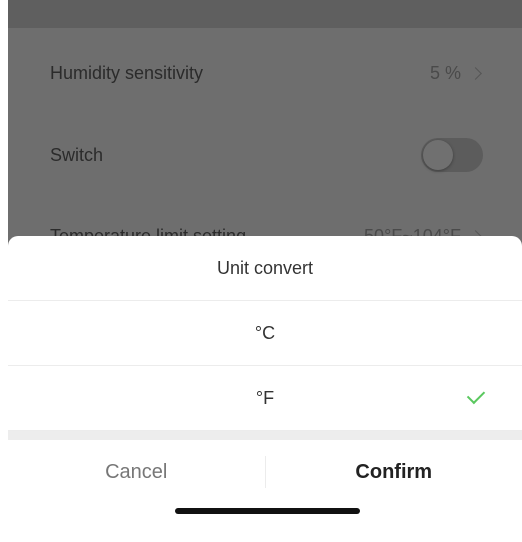 This screenshot has width=522, height=542. I want to click on cancel-button: Cancel, so click(136, 472).